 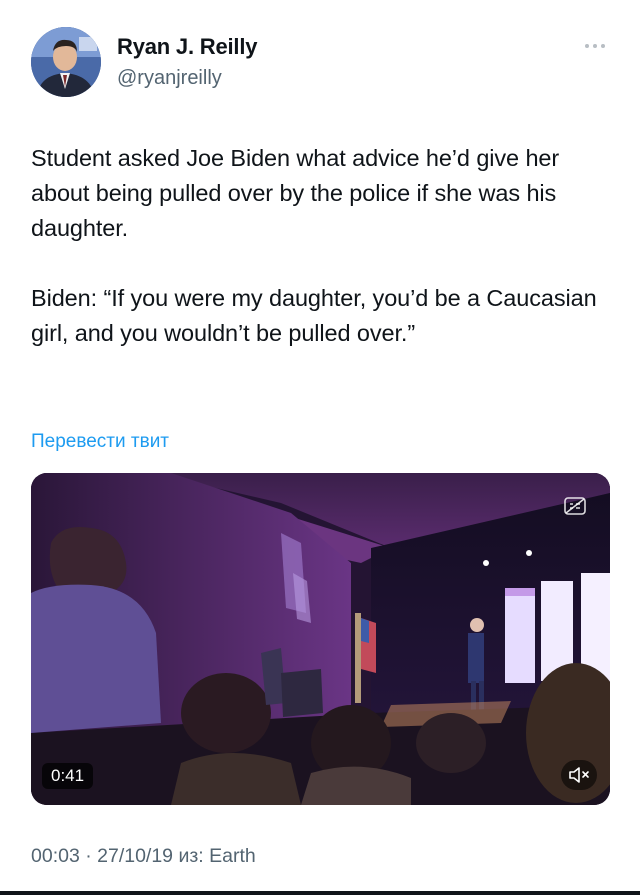 I want to click on author-avatar, so click(x=66, y=62).